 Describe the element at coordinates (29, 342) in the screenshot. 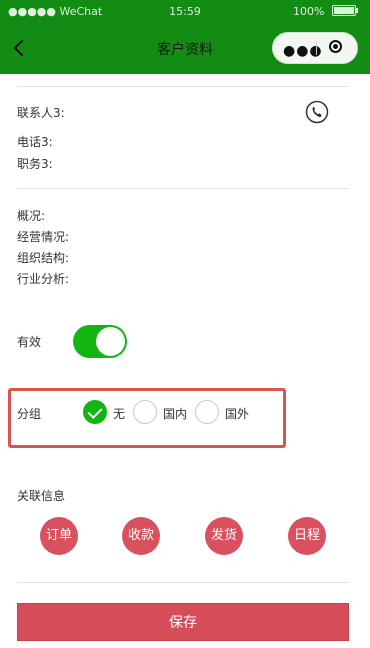

I see `valid-label: 有效` at that location.